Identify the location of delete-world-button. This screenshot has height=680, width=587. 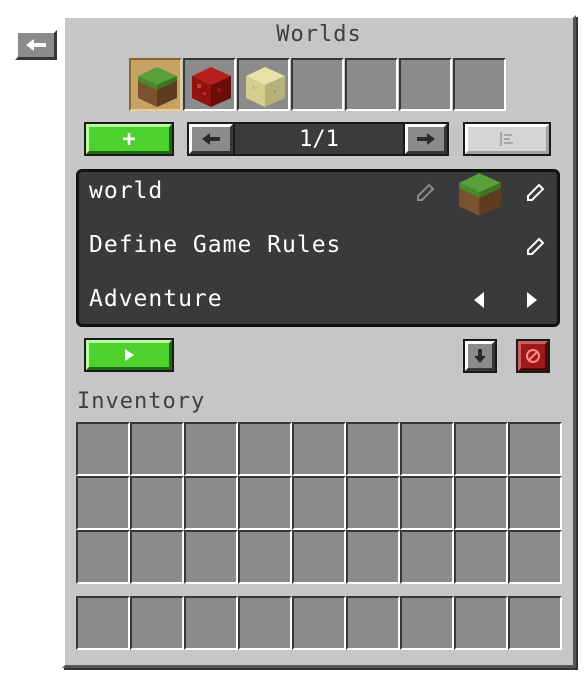
(533, 356).